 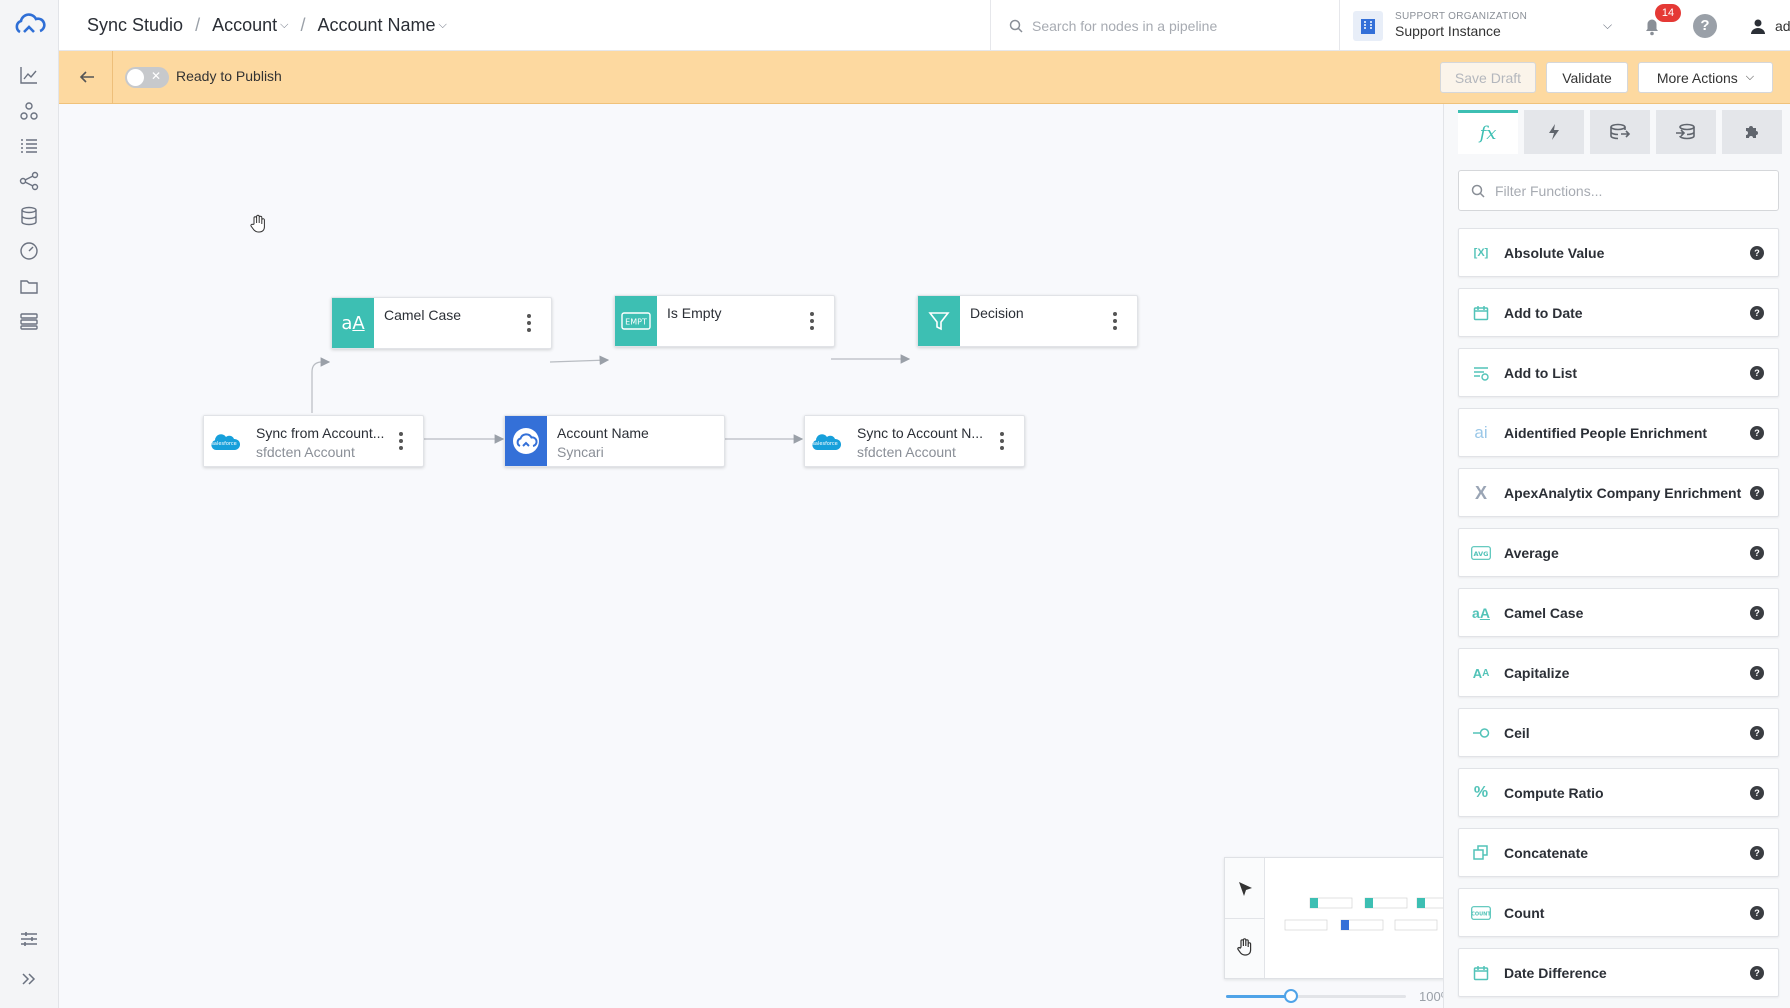 What do you see at coordinates (29, 321) in the screenshot?
I see `layers-icon` at bounding box center [29, 321].